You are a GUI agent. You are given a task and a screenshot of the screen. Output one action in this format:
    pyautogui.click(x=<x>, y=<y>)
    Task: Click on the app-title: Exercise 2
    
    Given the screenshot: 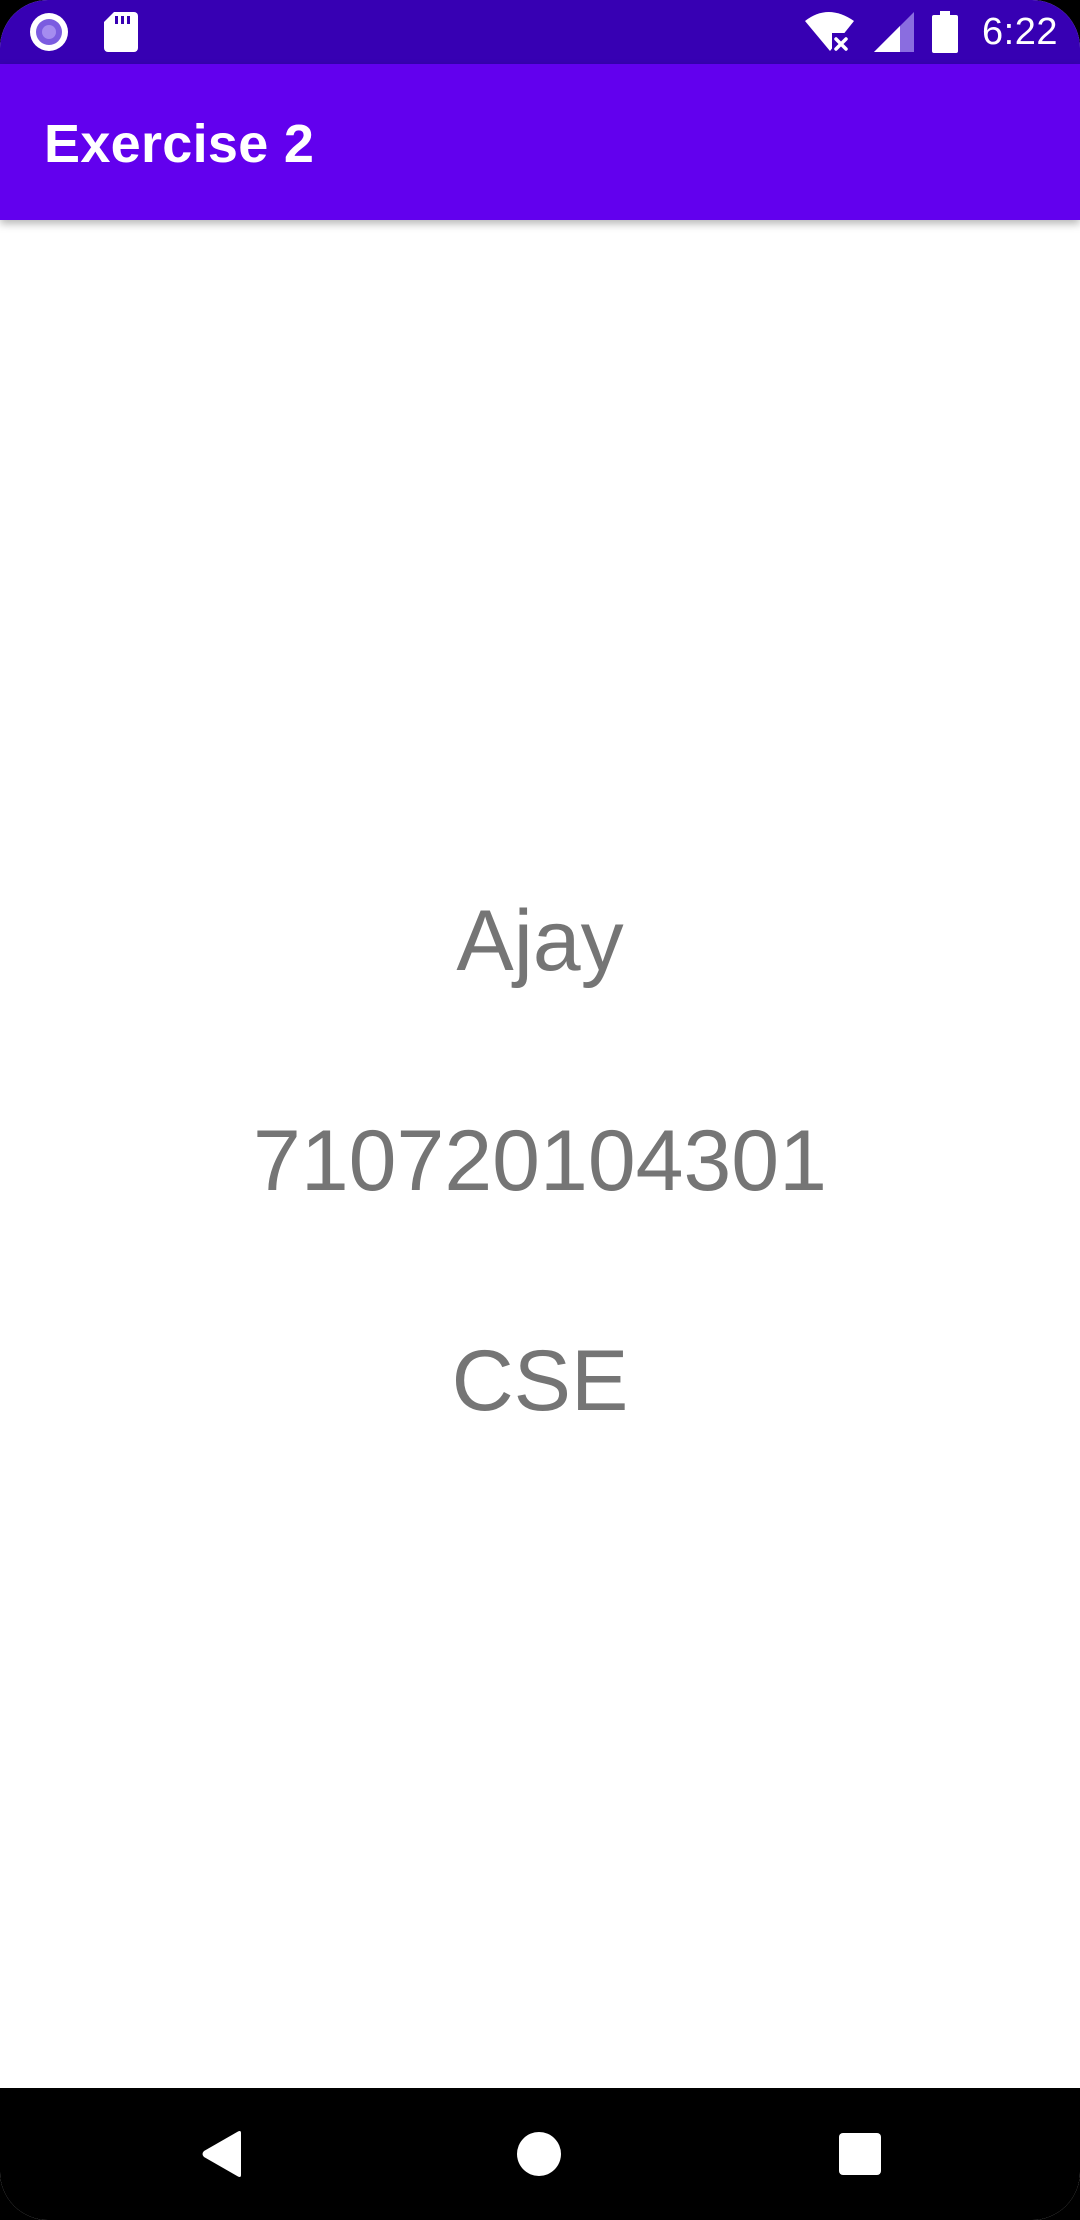 What is the action you would take?
    pyautogui.click(x=179, y=144)
    